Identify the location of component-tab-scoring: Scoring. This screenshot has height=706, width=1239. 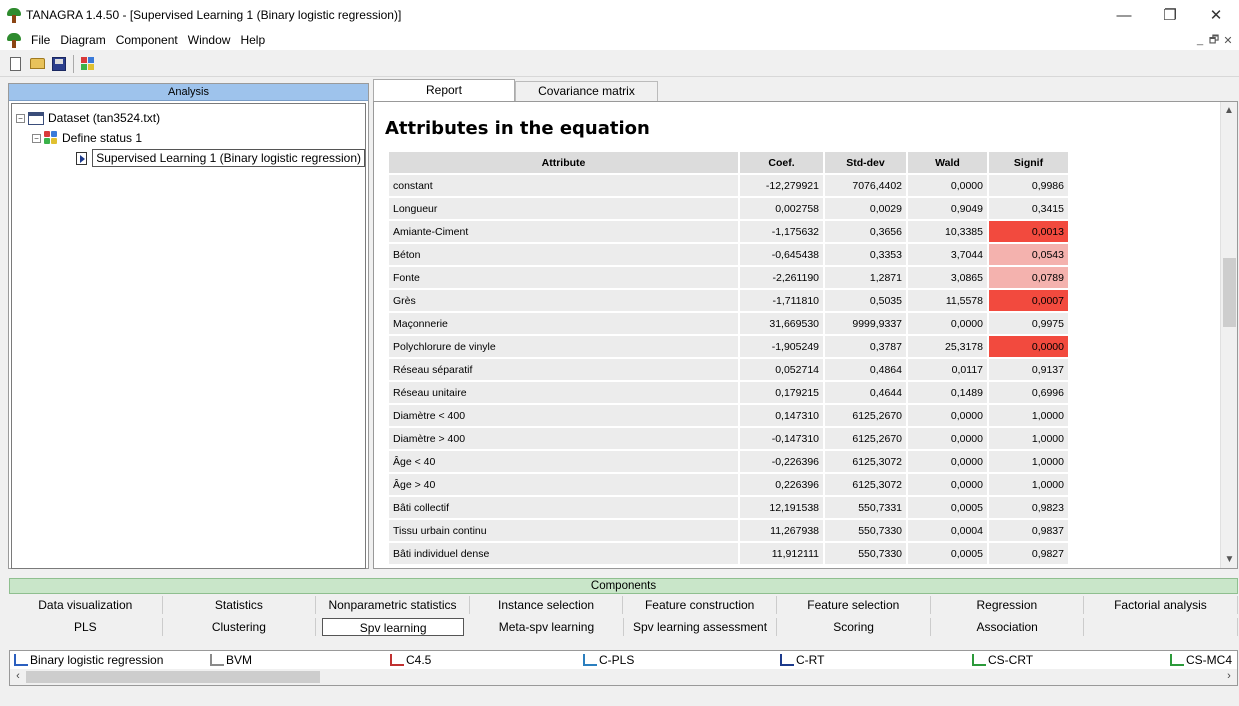
(854, 627).